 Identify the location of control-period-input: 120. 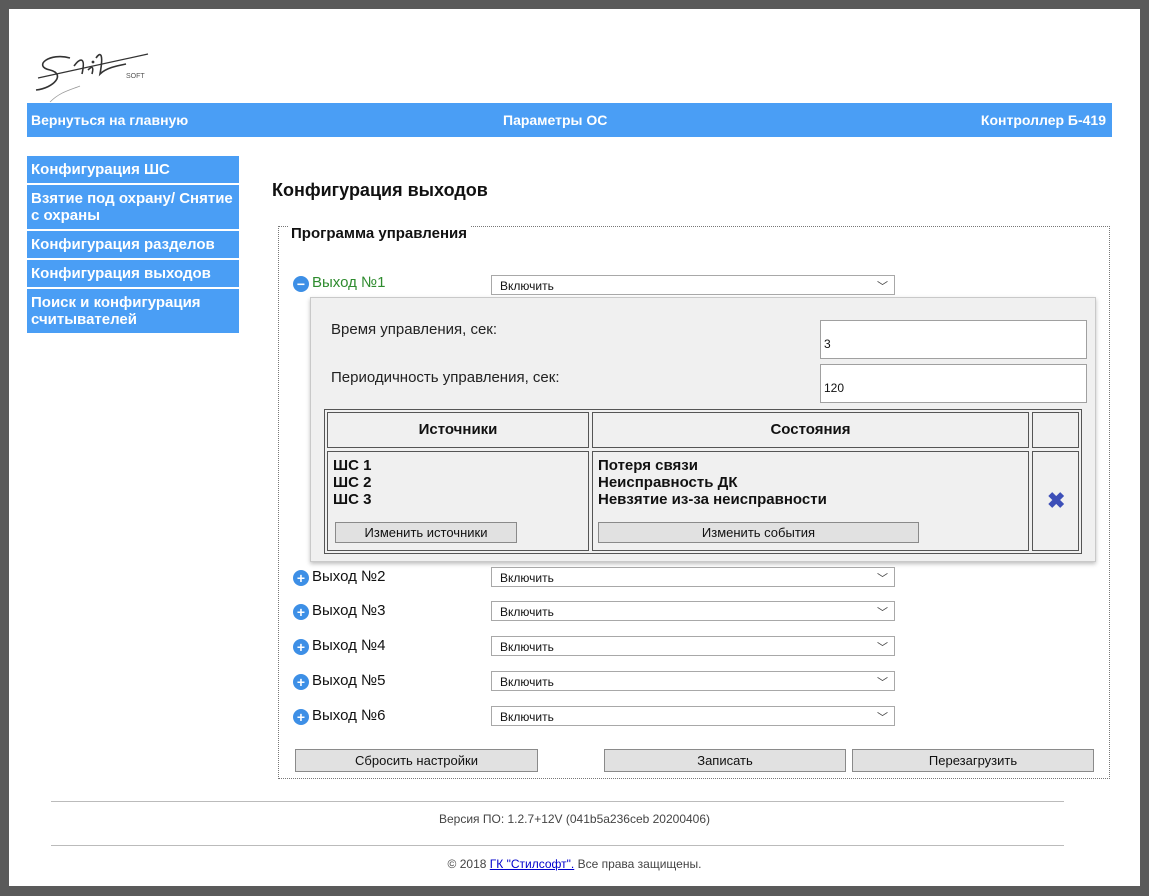
(953, 383).